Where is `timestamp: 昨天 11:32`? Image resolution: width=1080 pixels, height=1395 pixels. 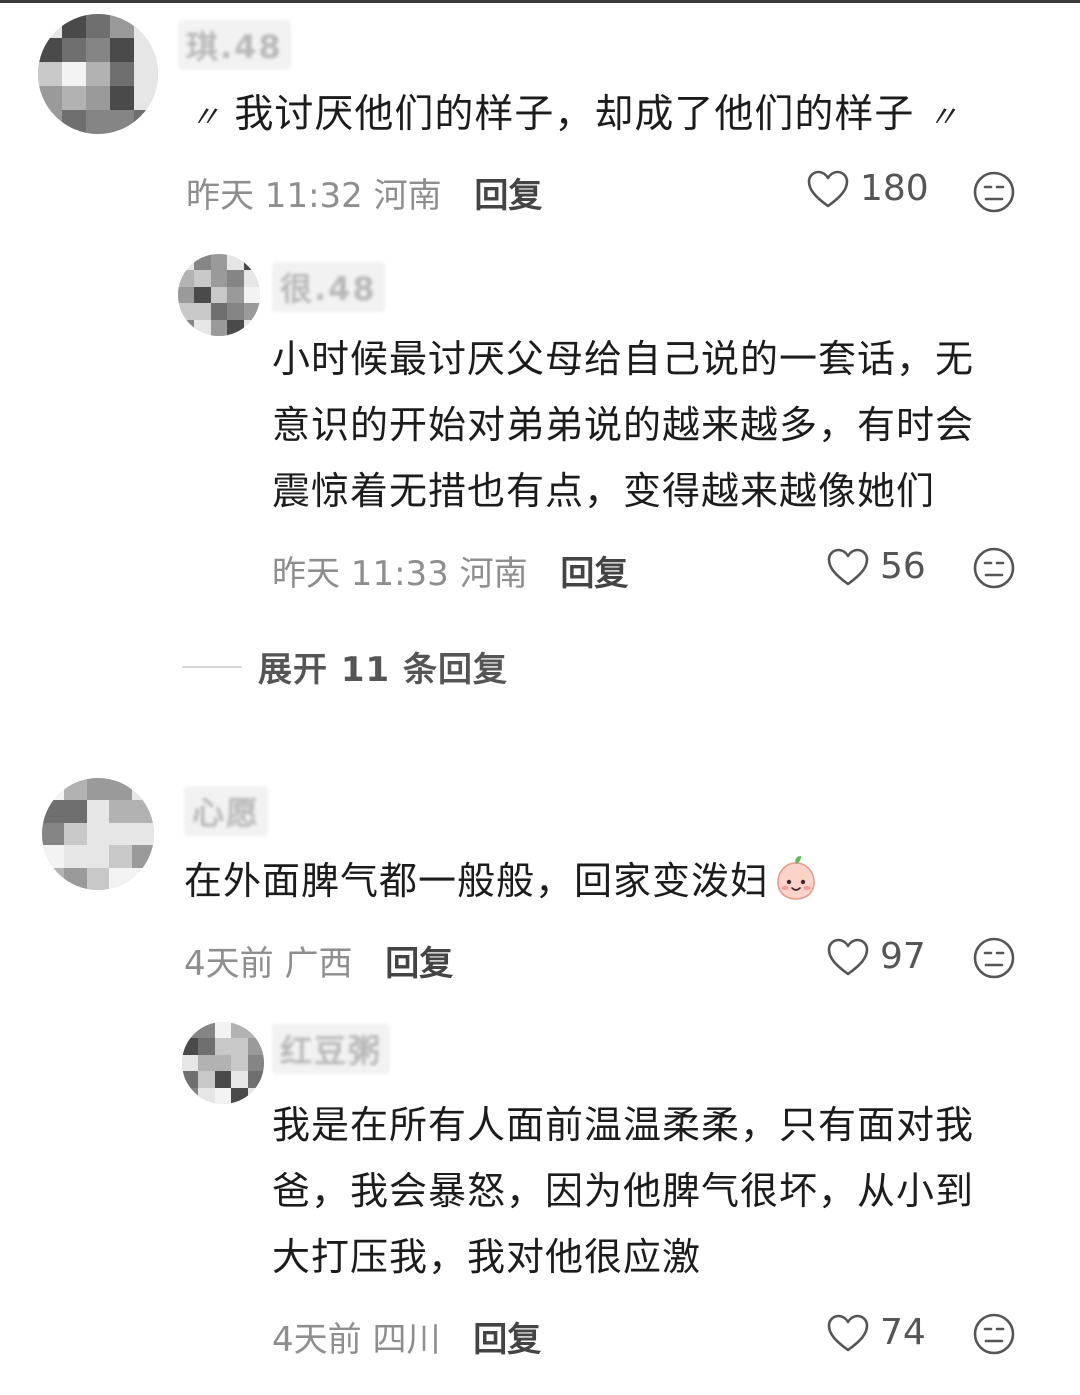 timestamp: 昨天 11:32 is located at coordinates (274, 196).